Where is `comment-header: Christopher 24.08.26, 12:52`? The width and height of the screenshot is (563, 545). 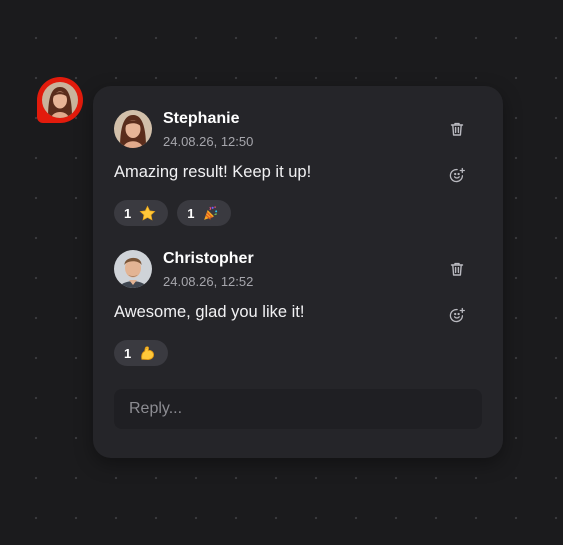
comment-header: Christopher 24.08.26, 12:52 is located at coordinates (298, 270).